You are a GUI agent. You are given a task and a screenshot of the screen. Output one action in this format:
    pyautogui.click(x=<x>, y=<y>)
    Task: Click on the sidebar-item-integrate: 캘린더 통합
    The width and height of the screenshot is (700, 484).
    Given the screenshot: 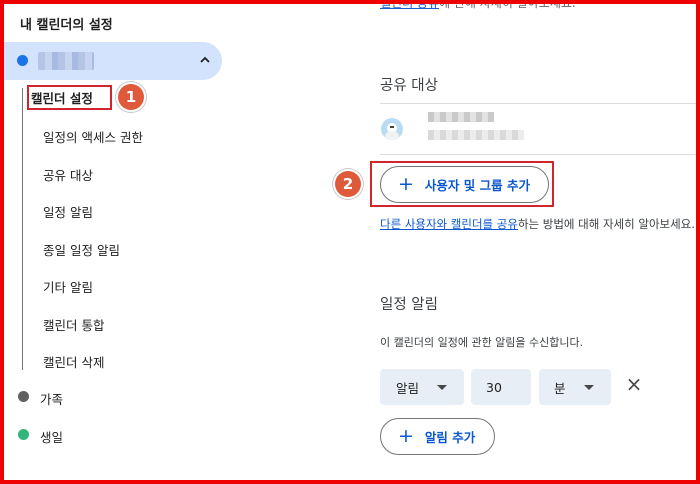 What is the action you would take?
    pyautogui.click(x=73, y=324)
    